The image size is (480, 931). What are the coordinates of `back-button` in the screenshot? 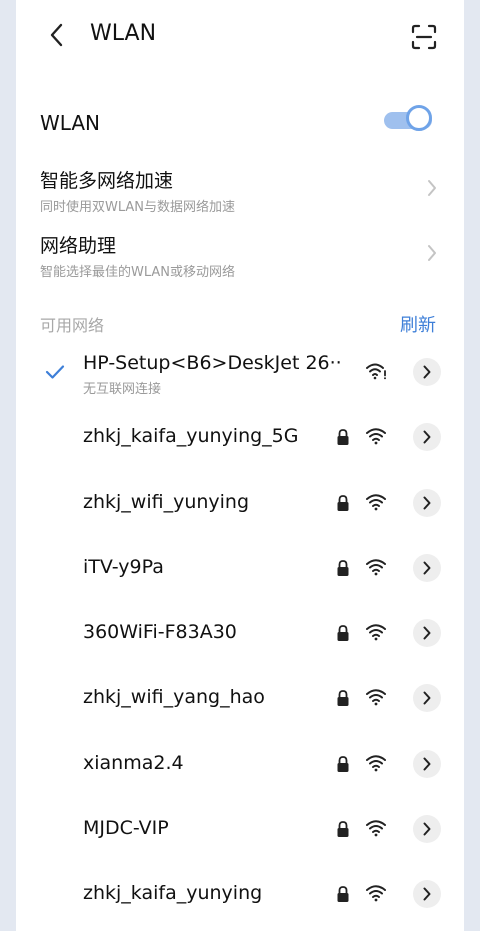 It's located at (57, 35).